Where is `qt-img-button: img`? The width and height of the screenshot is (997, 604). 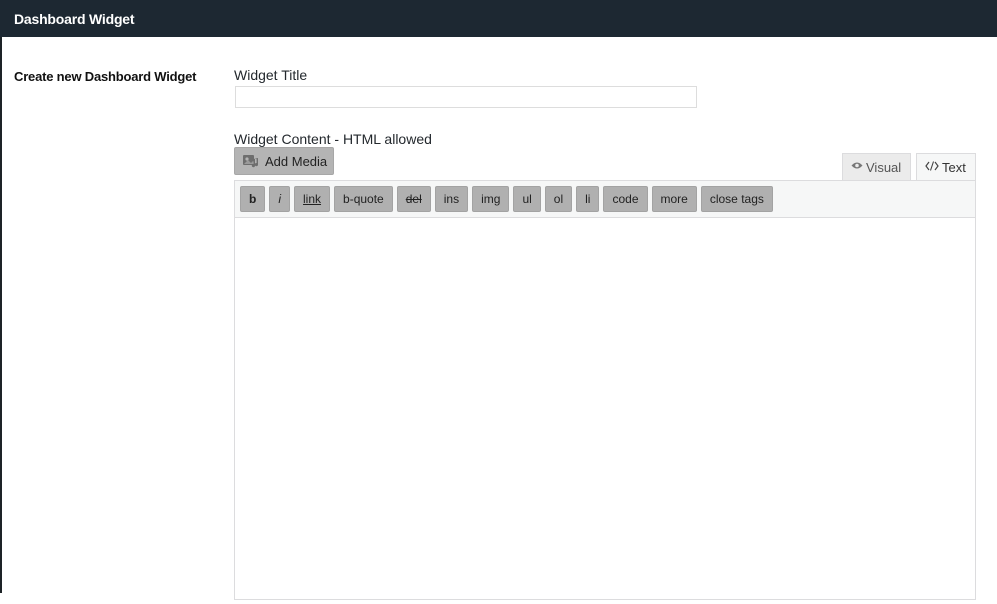
qt-img-button: img is located at coordinates (491, 199).